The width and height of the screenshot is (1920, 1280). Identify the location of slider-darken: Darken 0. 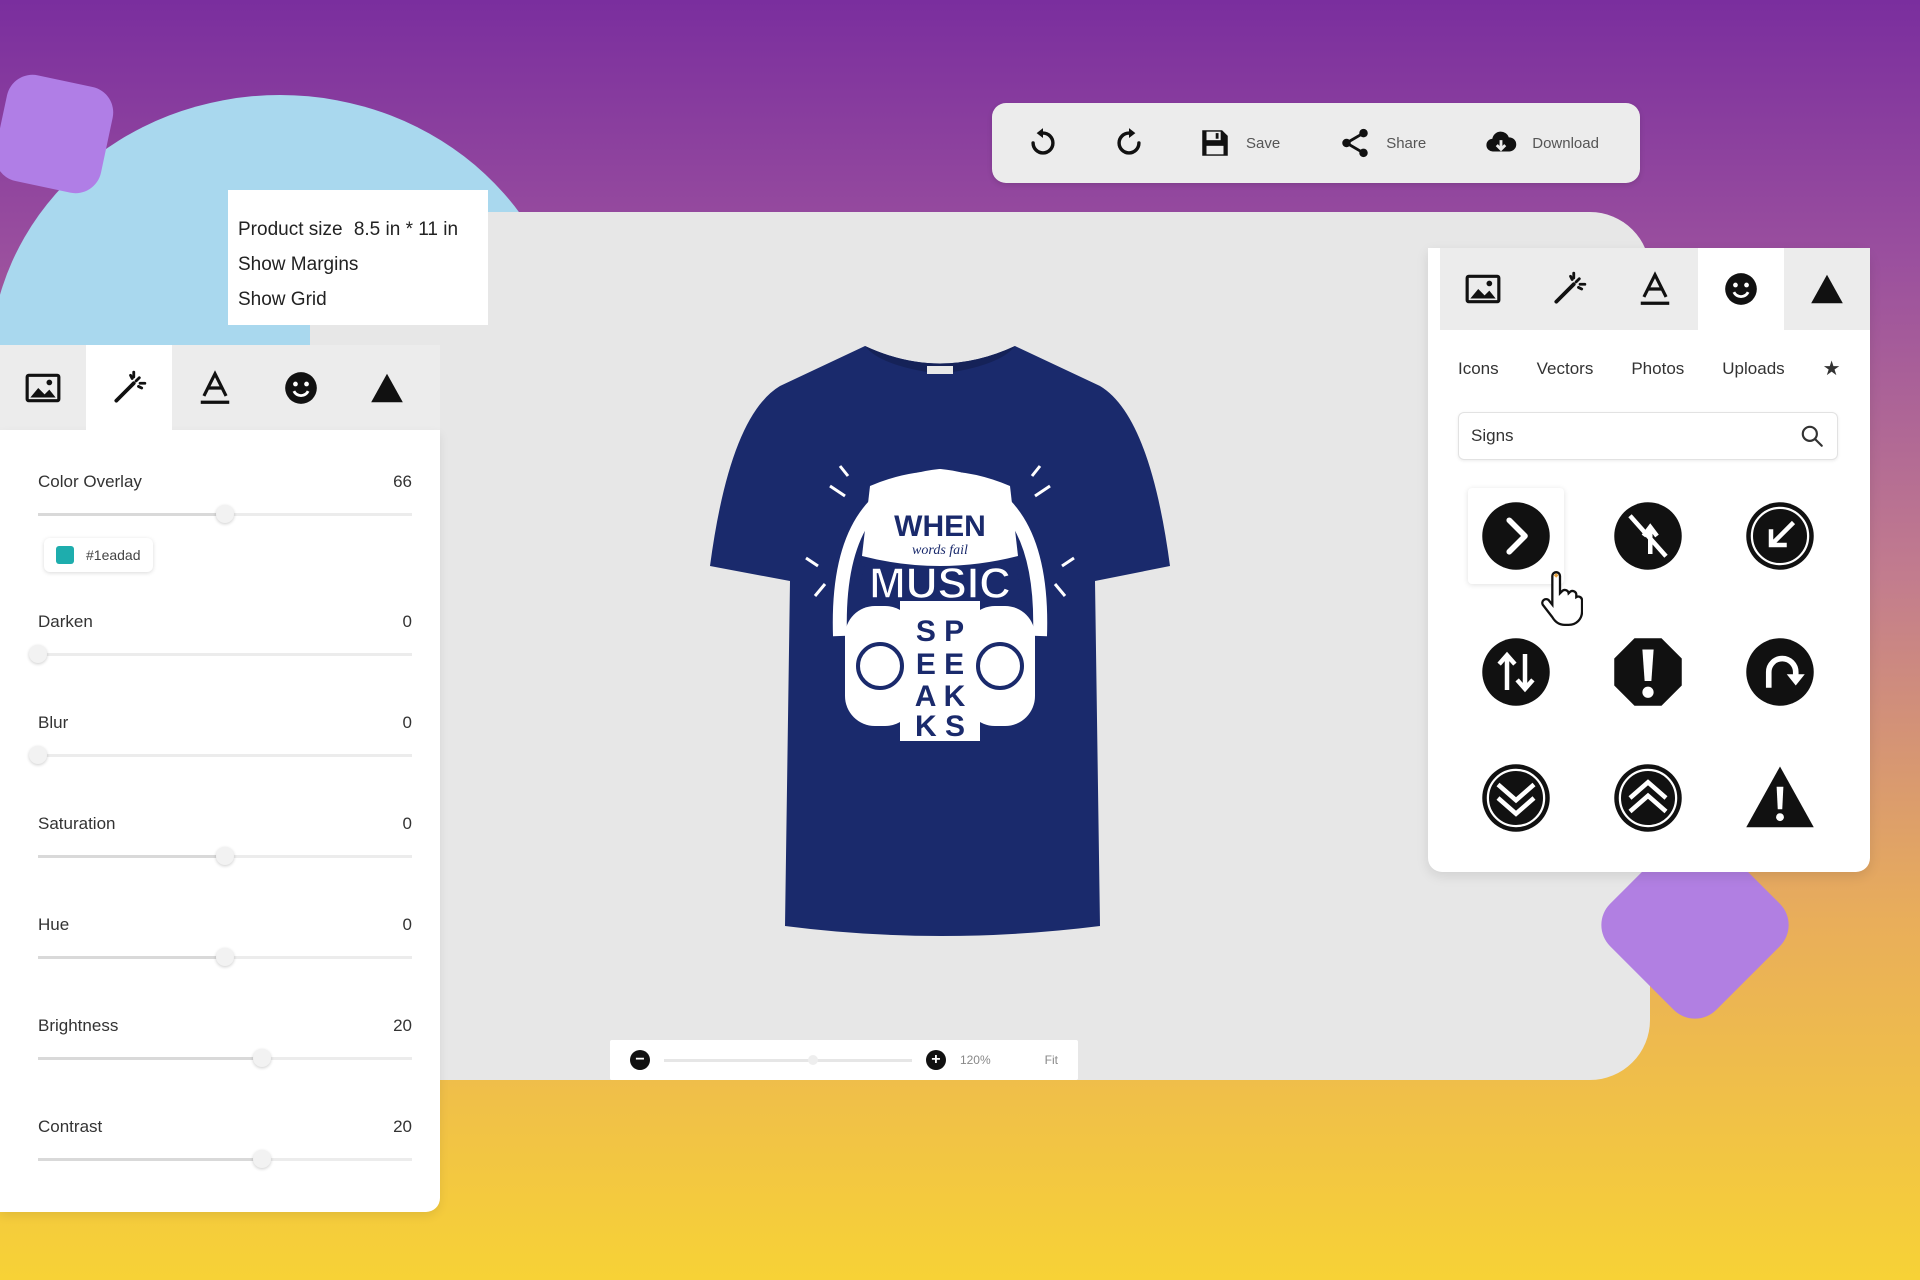
(220, 642).